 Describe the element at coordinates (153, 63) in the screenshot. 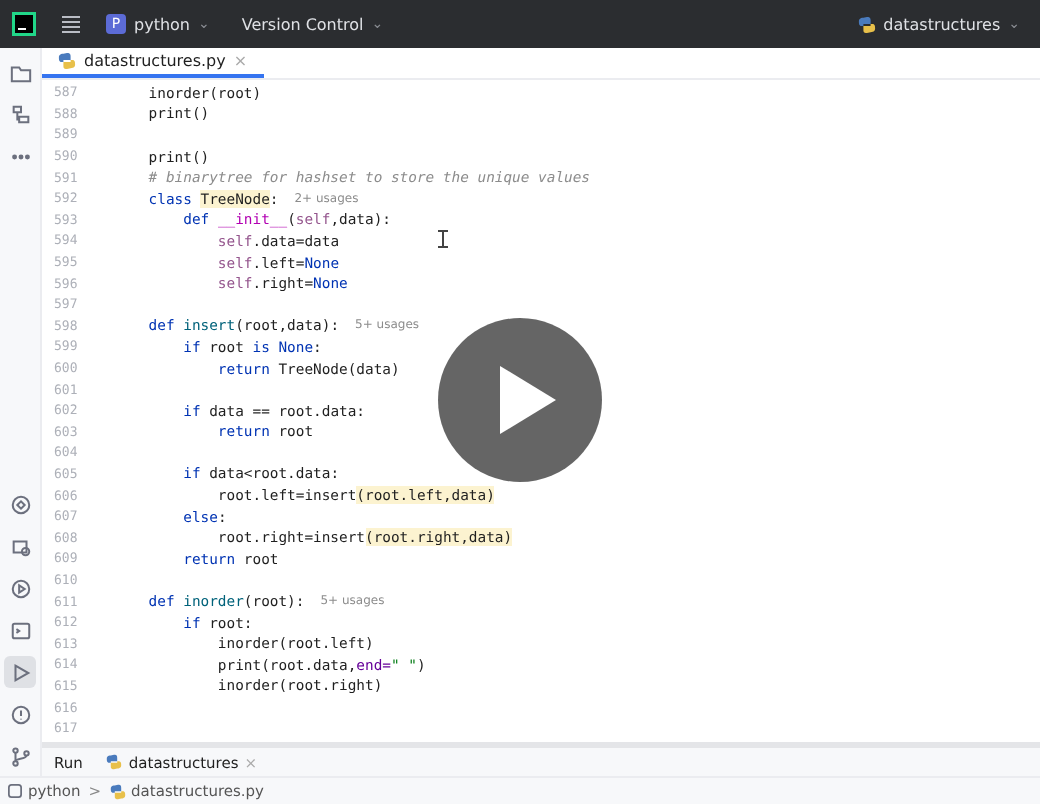

I see `editor-tab: datastructures.py ×` at that location.